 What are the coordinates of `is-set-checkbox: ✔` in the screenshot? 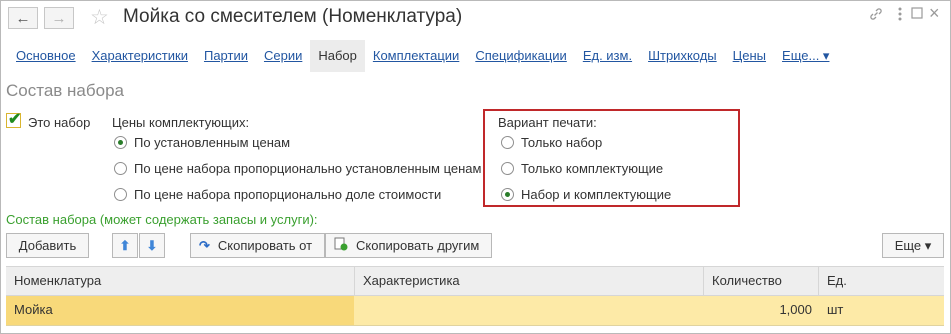 It's located at (13, 119).